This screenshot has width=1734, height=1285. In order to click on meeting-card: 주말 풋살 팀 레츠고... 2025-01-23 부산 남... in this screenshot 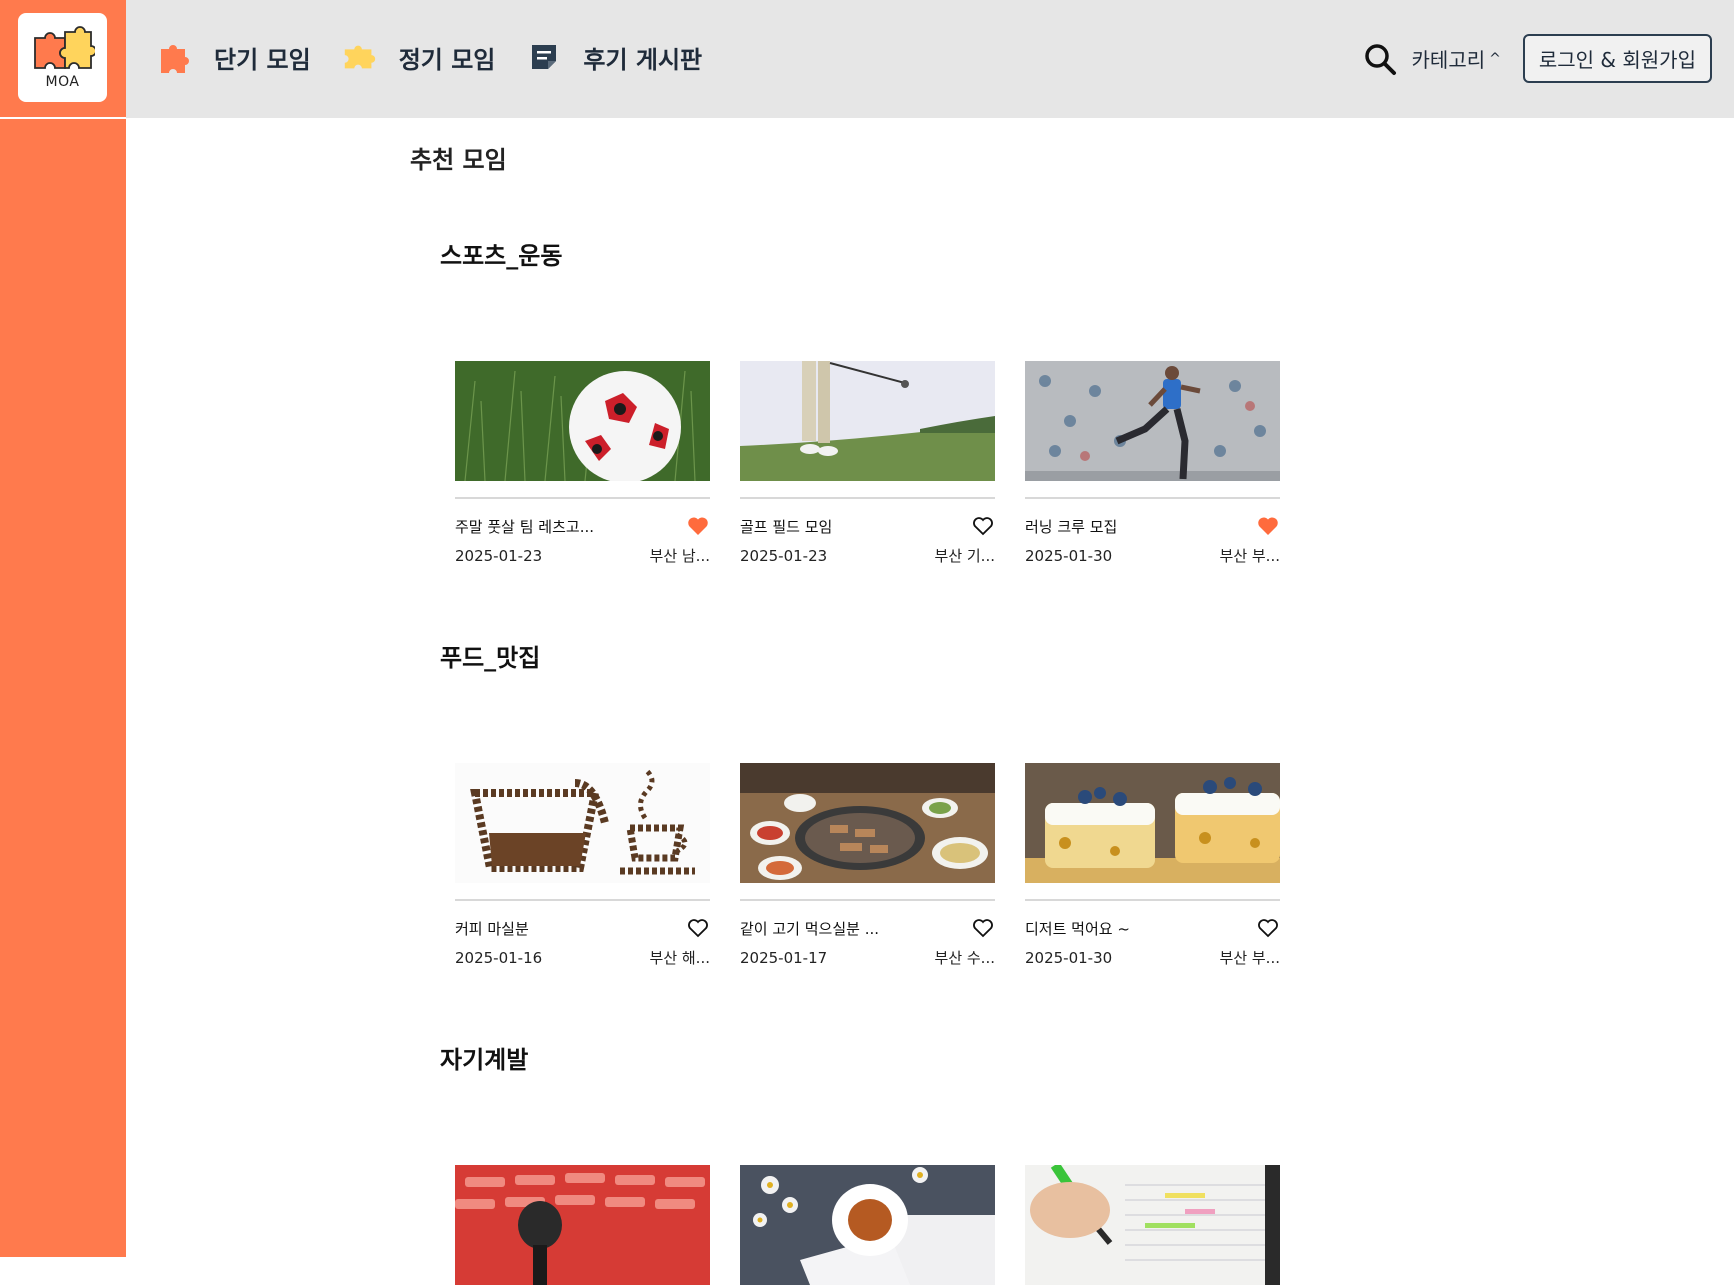, I will do `click(582, 463)`.